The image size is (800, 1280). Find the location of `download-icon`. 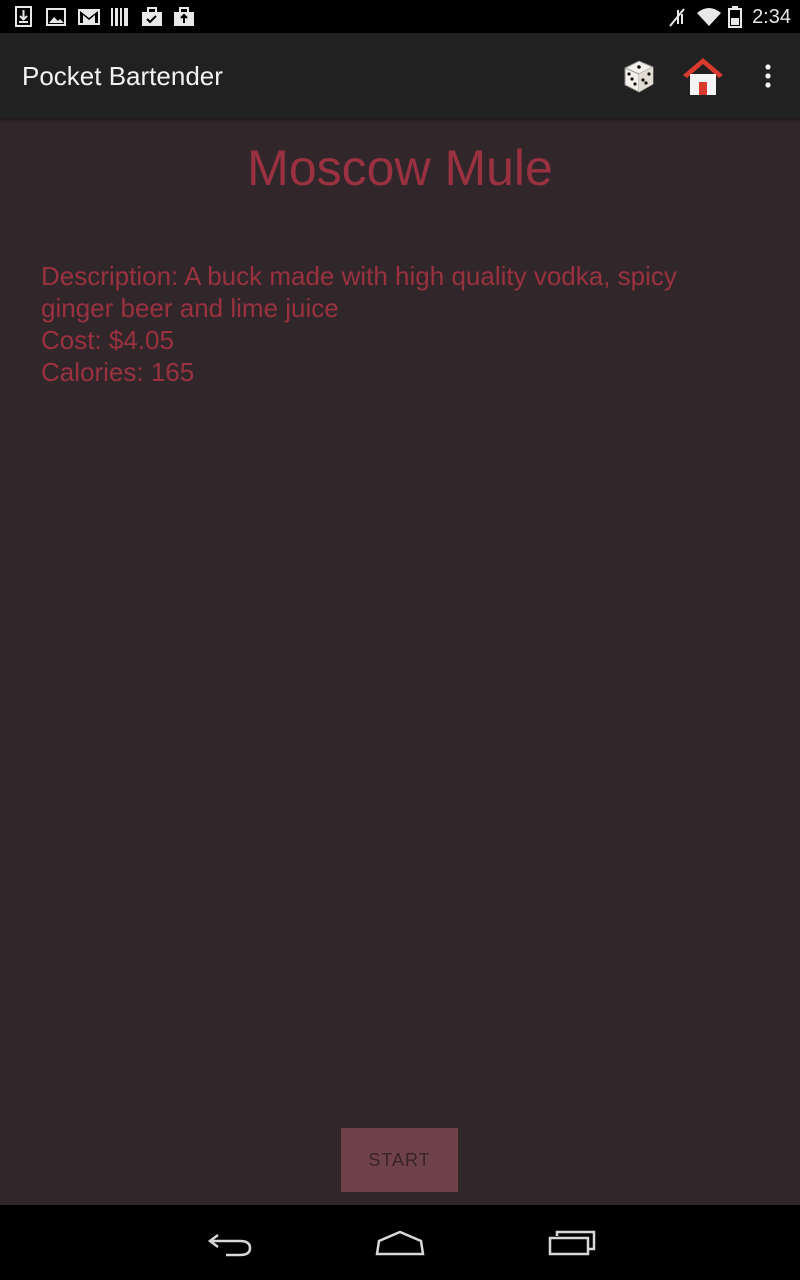

download-icon is located at coordinates (25, 17).